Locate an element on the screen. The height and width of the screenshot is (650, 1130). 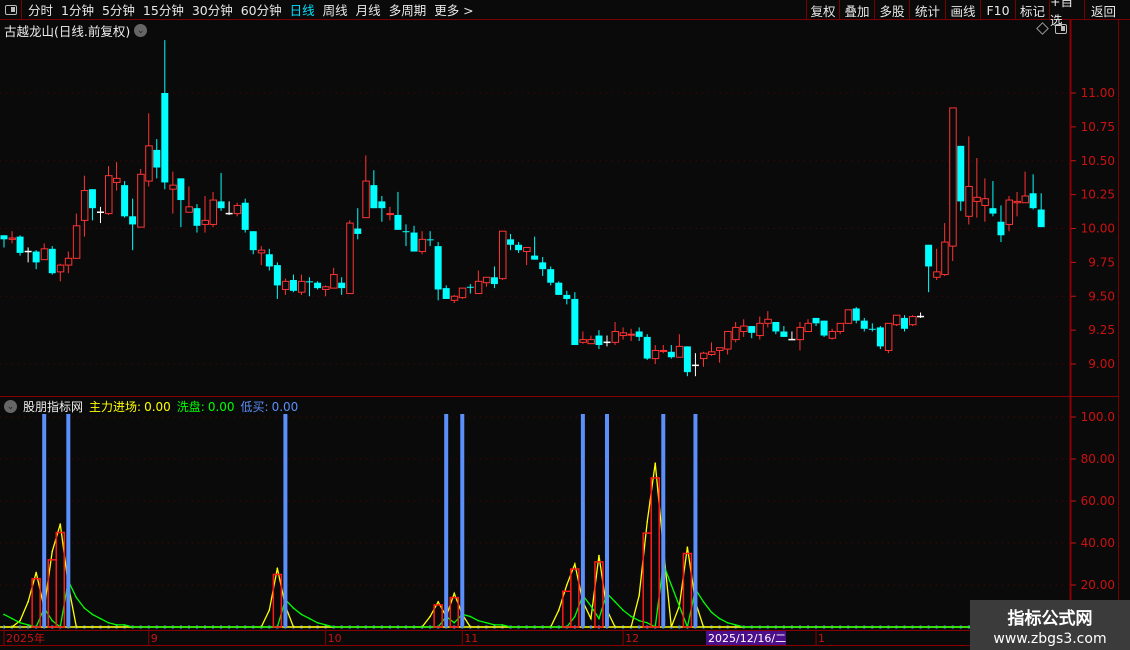
tab-period: 5分钟 is located at coordinates (118, 9).